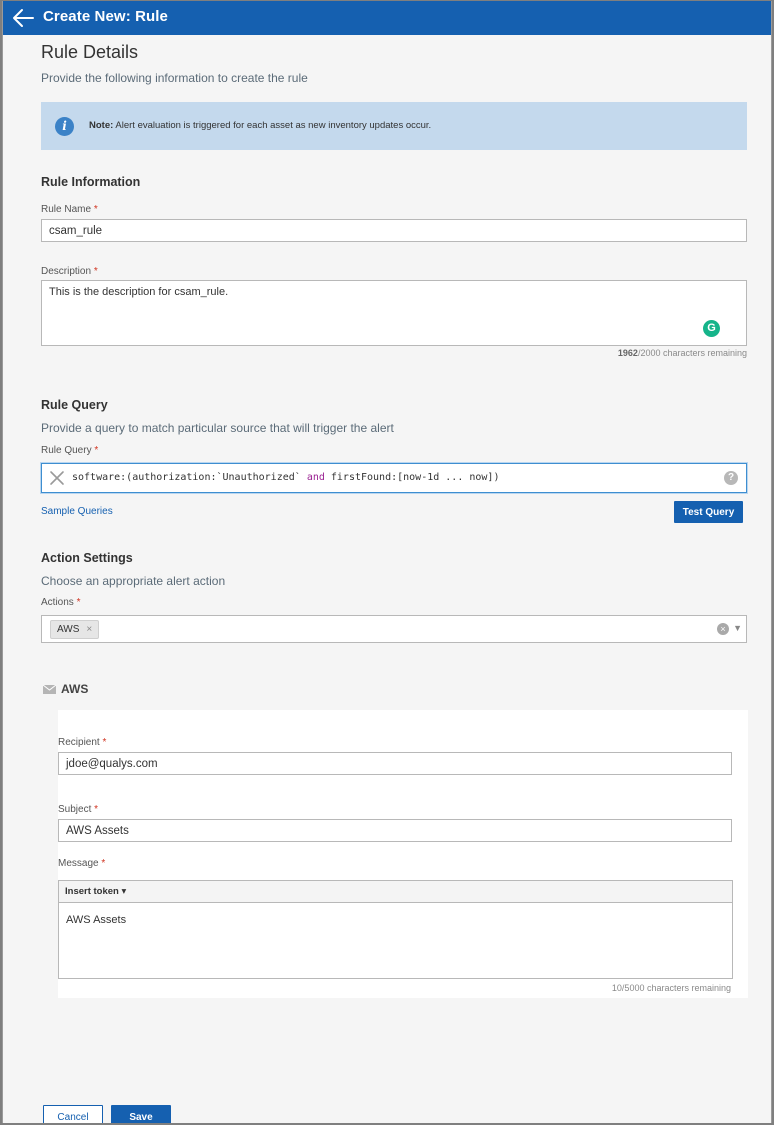  I want to click on description-char-suffix: /2000 characters remaining, so click(692, 353).